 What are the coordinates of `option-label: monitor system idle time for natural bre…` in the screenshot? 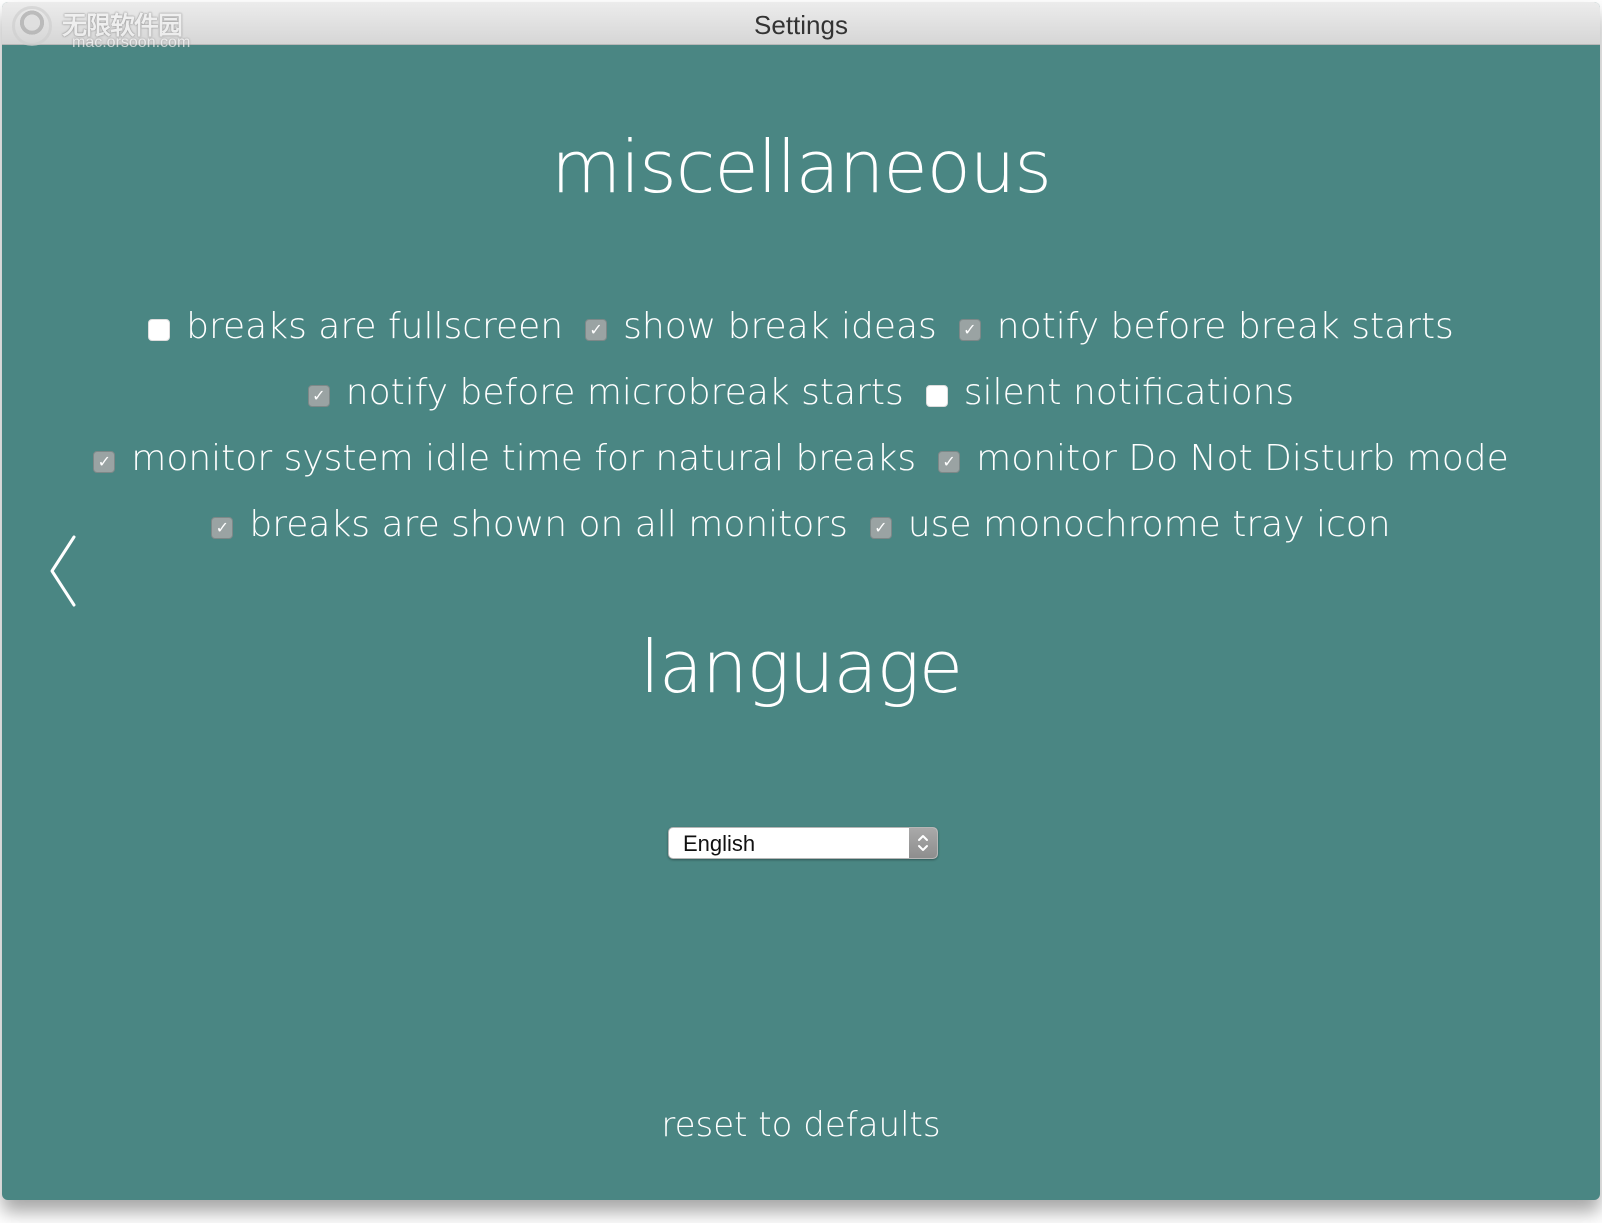 It's located at (524, 458).